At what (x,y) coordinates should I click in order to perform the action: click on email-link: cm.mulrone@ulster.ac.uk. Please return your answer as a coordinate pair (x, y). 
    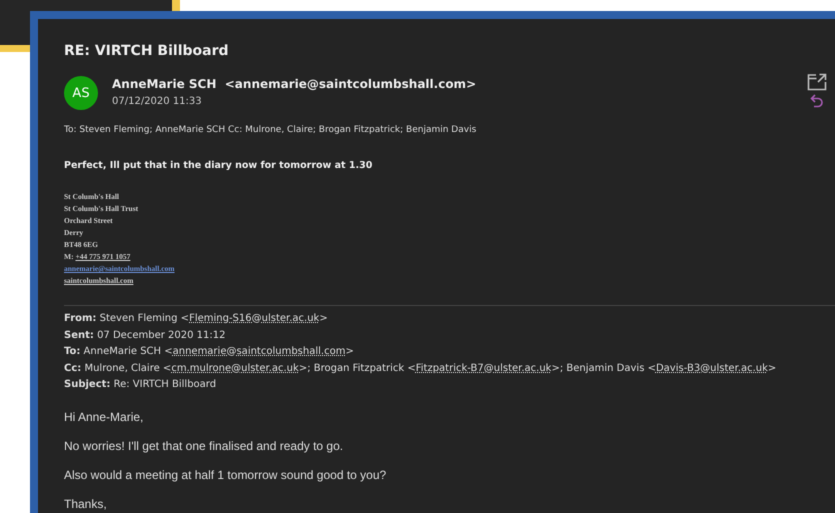
    Looking at the image, I should click on (235, 368).